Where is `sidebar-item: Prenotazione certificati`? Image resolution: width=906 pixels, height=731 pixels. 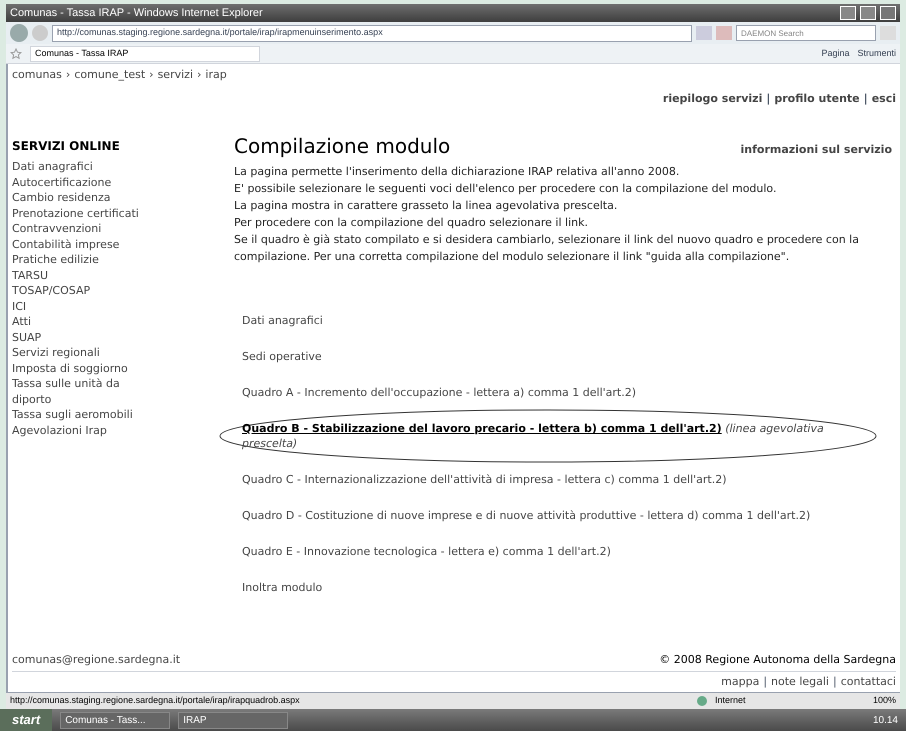
sidebar-item: Prenotazione certificati is located at coordinates (87, 213).